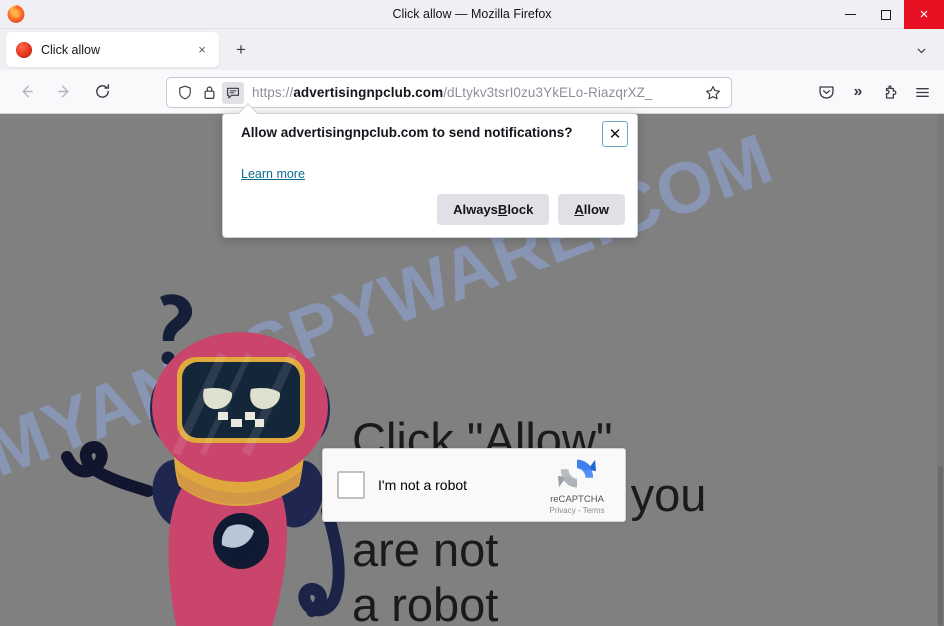 This screenshot has width=944, height=626. What do you see at coordinates (112, 49) in the screenshot?
I see `browser-tab: Click allow ×` at bounding box center [112, 49].